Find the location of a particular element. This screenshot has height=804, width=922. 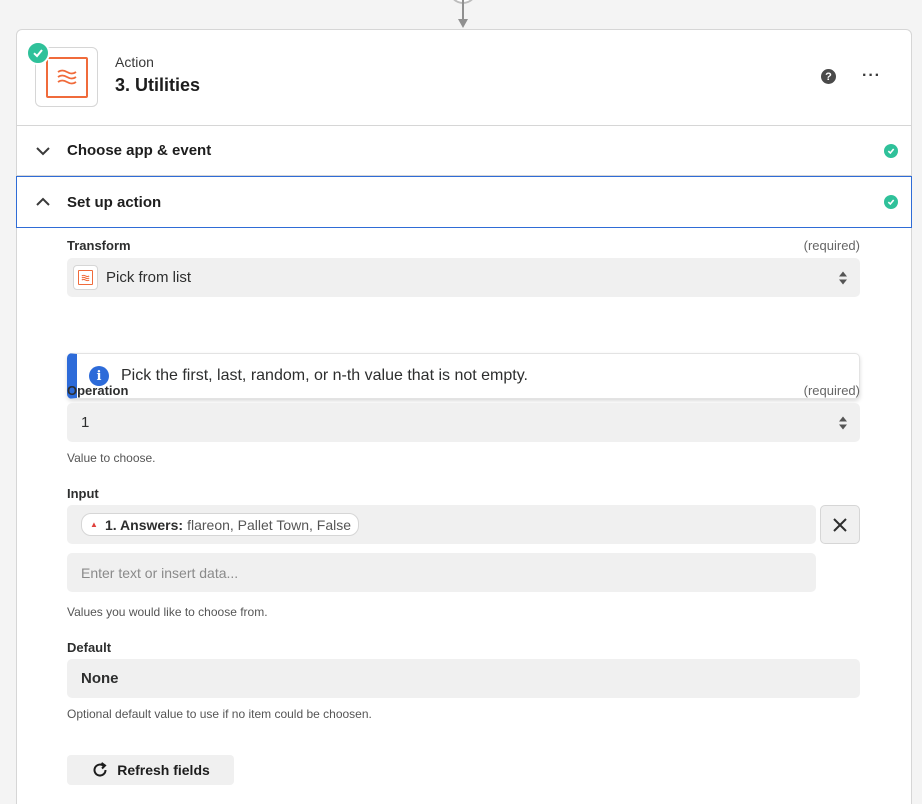

connector-line is located at coordinates (463, 10).